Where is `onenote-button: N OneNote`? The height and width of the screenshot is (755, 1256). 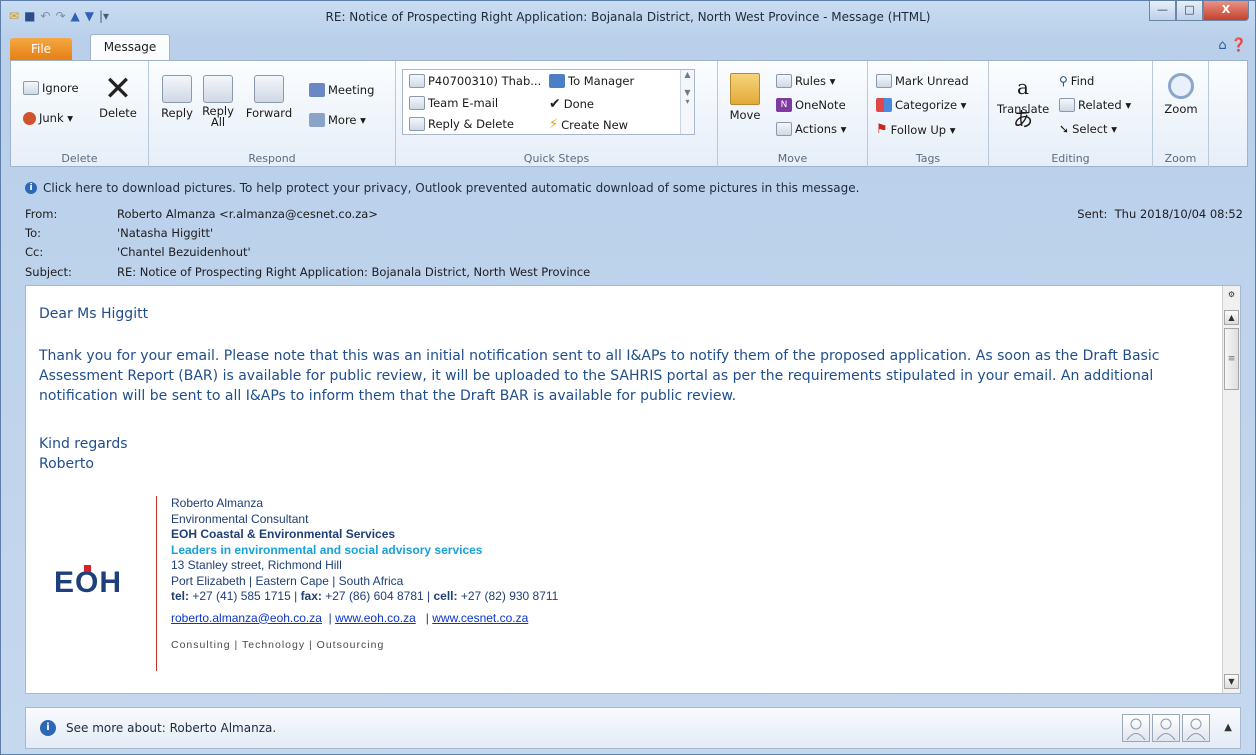
onenote-button: N OneNote is located at coordinates (811, 105).